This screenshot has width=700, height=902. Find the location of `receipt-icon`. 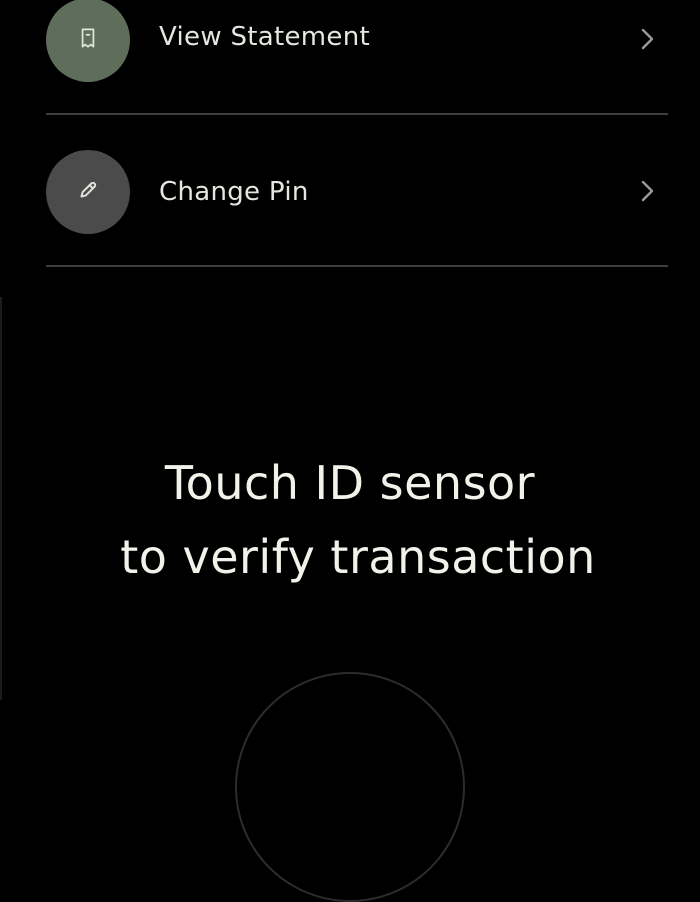

receipt-icon is located at coordinates (88, 40).